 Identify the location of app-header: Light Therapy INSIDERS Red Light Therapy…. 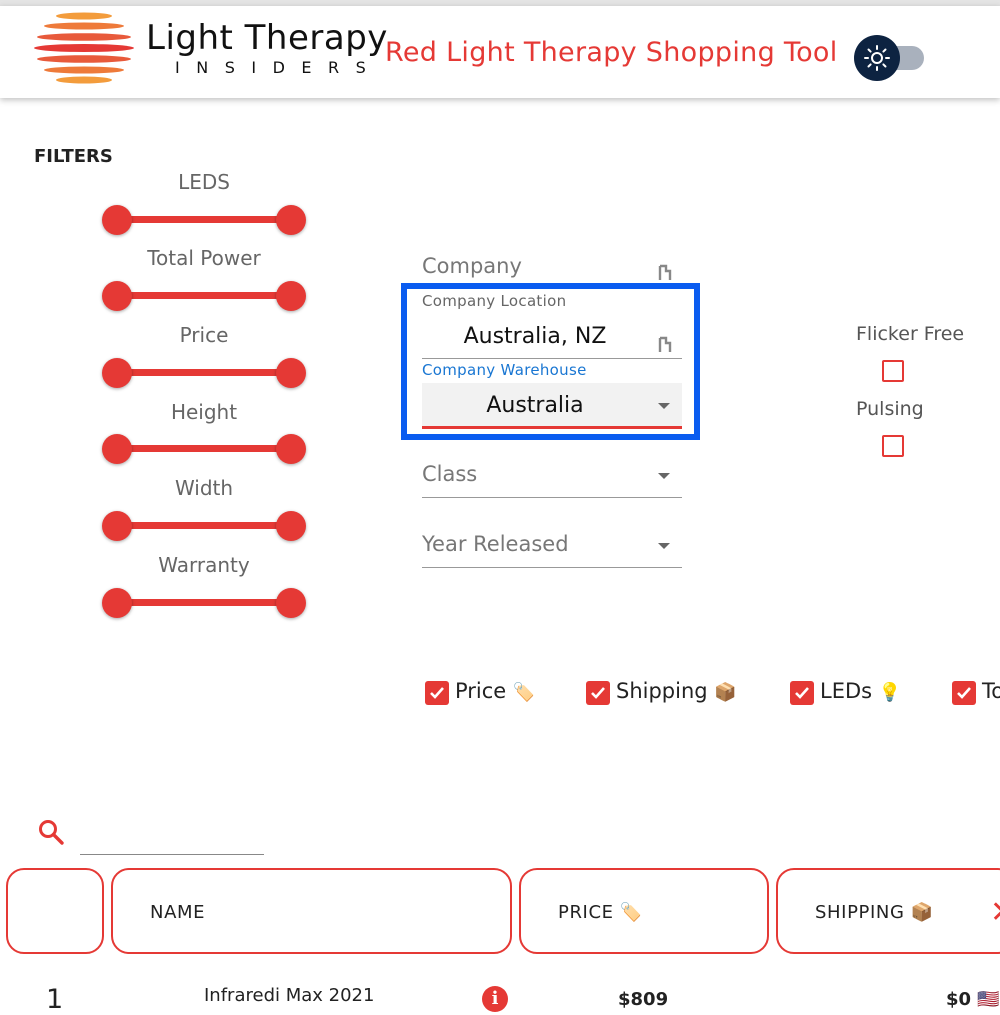
(500, 52).